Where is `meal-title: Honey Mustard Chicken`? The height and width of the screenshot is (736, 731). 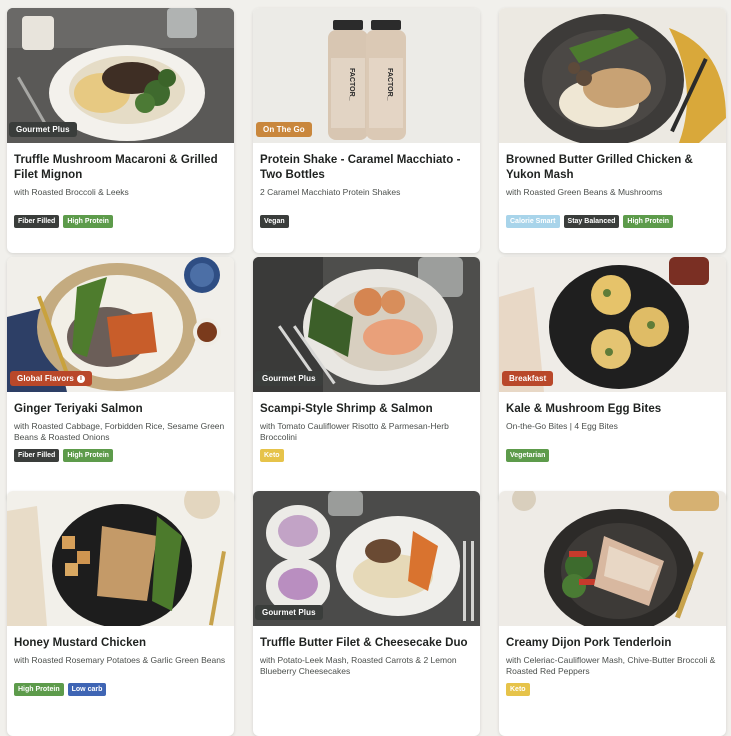
meal-title: Honey Mustard Chicken is located at coordinates (120, 643).